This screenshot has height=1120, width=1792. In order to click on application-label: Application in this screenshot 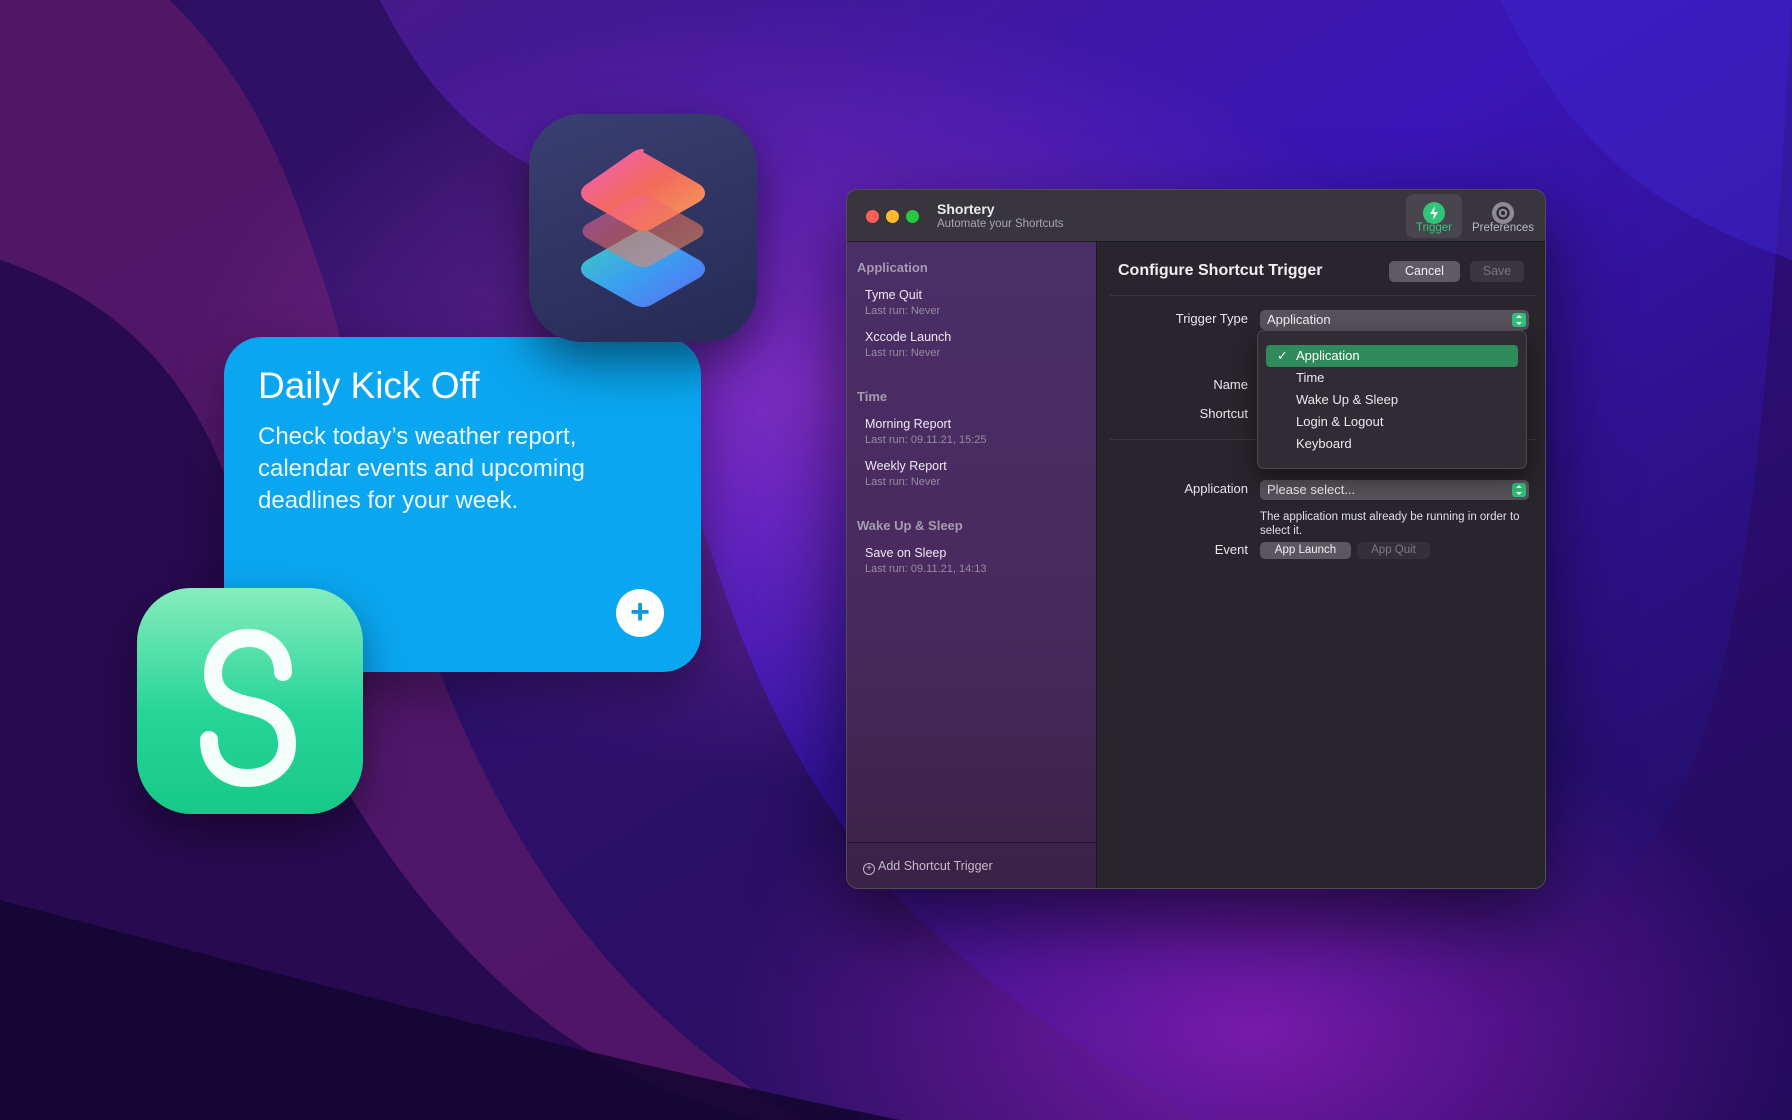, I will do `click(1216, 488)`.